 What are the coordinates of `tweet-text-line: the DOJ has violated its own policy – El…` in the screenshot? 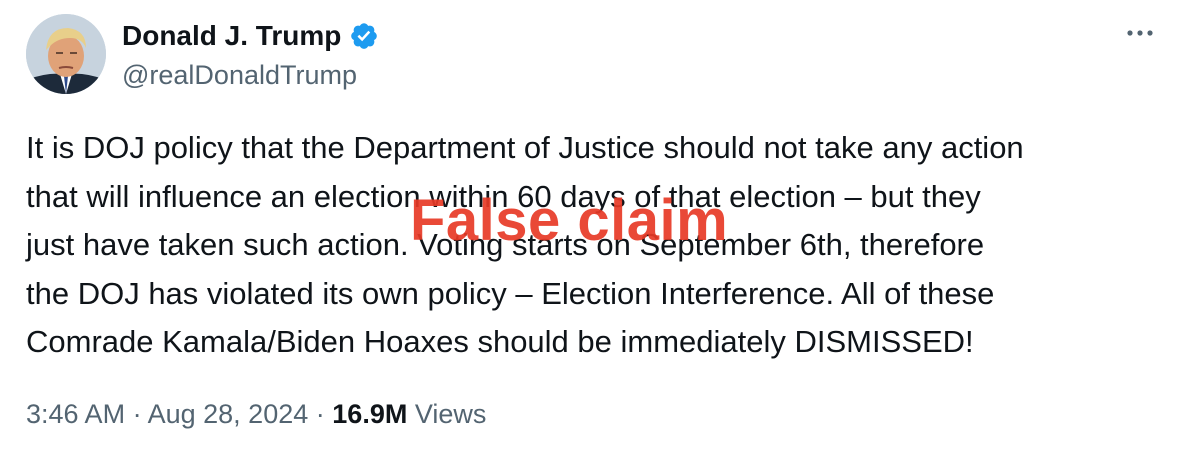 It's located at (510, 293).